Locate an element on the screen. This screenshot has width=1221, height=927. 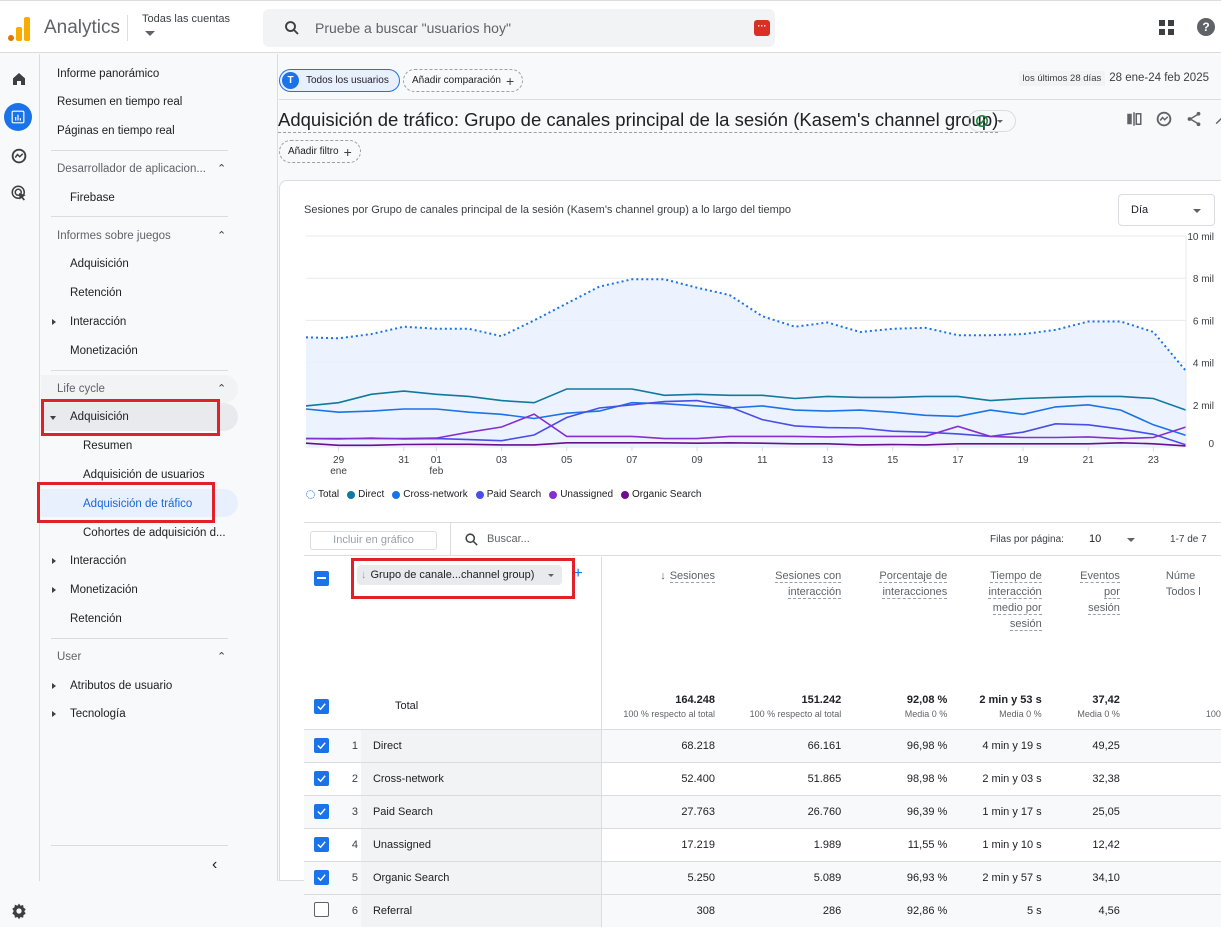
x-tick-sublabel: ene is located at coordinates (338, 471).